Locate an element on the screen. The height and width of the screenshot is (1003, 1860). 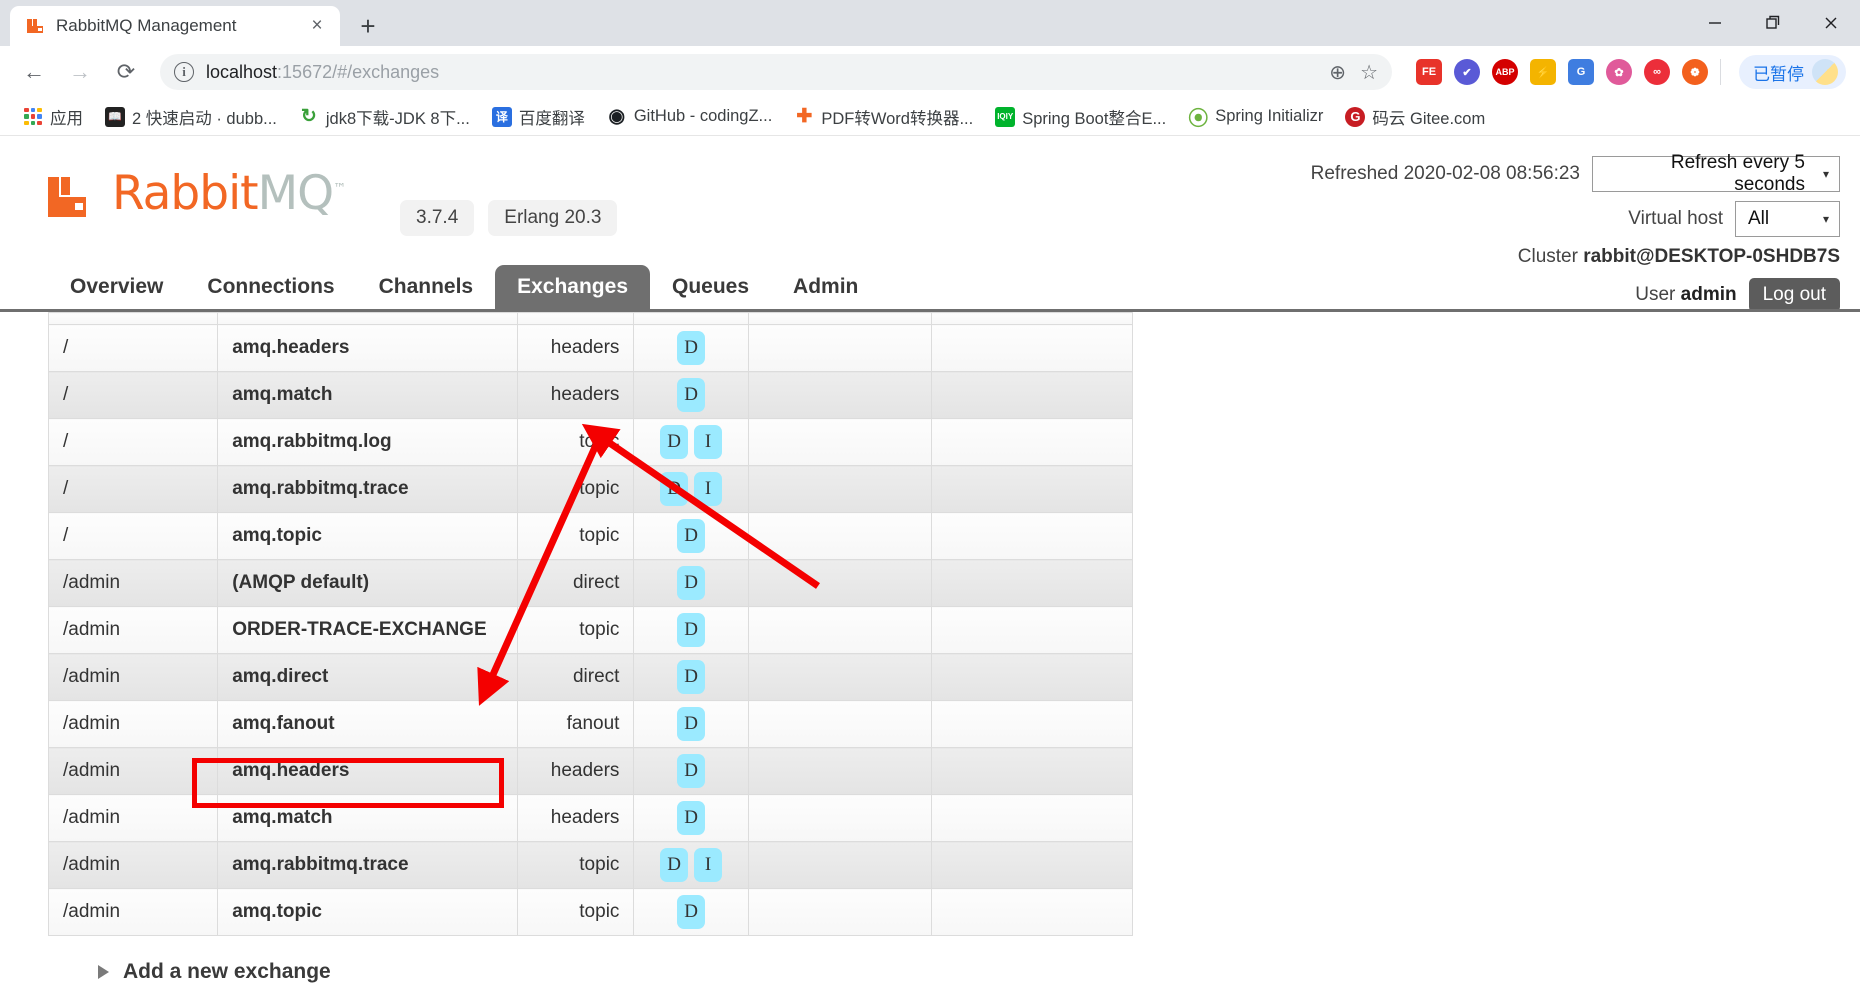
check-extension-icon: ✔ is located at coordinates (1467, 72).